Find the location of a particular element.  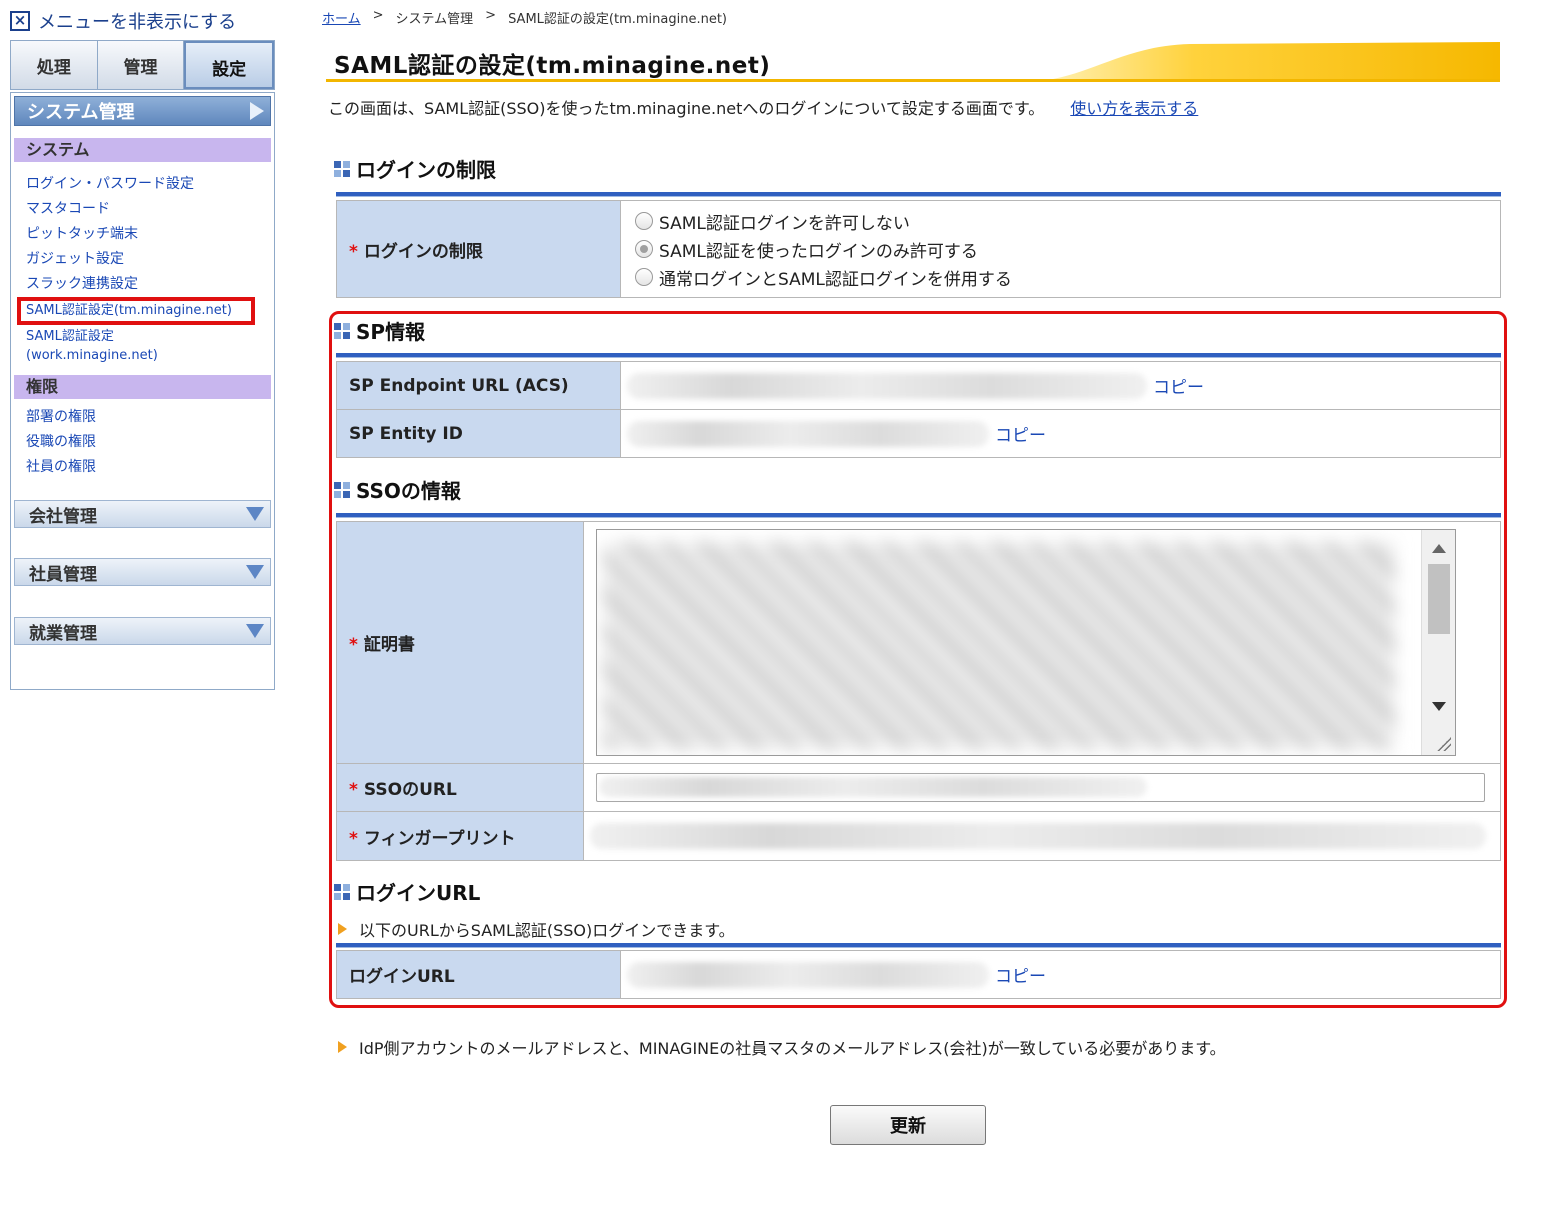

tab-processing: 処理 is located at coordinates (54, 65).